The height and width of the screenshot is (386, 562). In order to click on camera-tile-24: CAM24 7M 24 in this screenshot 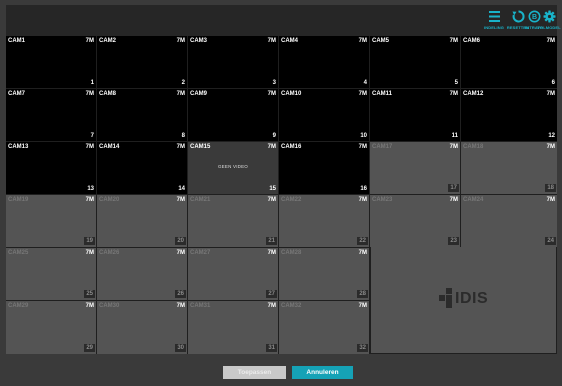, I will do `click(509, 221)`.